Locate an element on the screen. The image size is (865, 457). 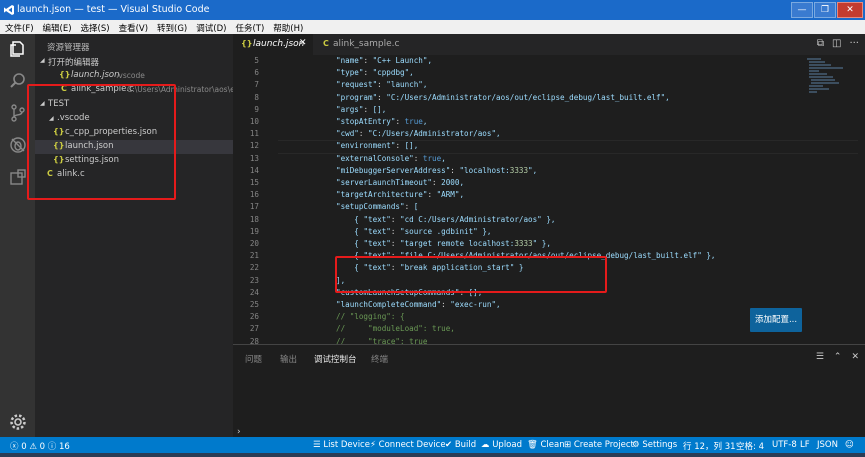
menu-selection: 选择(S) is located at coordinates (95, 27).